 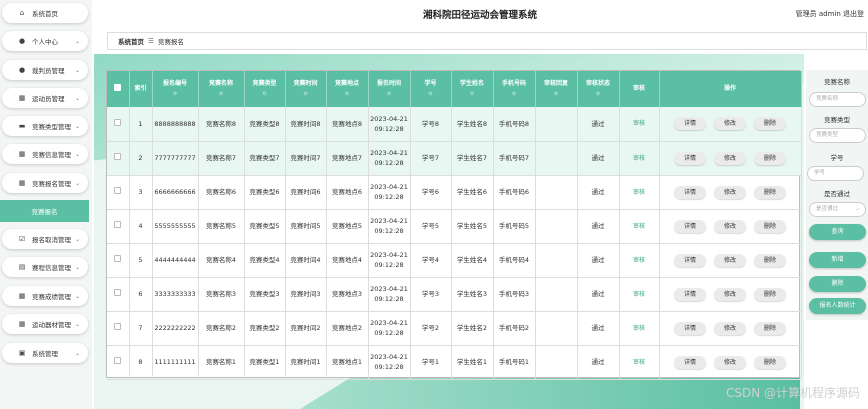 I want to click on header-competition-place: 竞赛地点 ≎, so click(x=347, y=89).